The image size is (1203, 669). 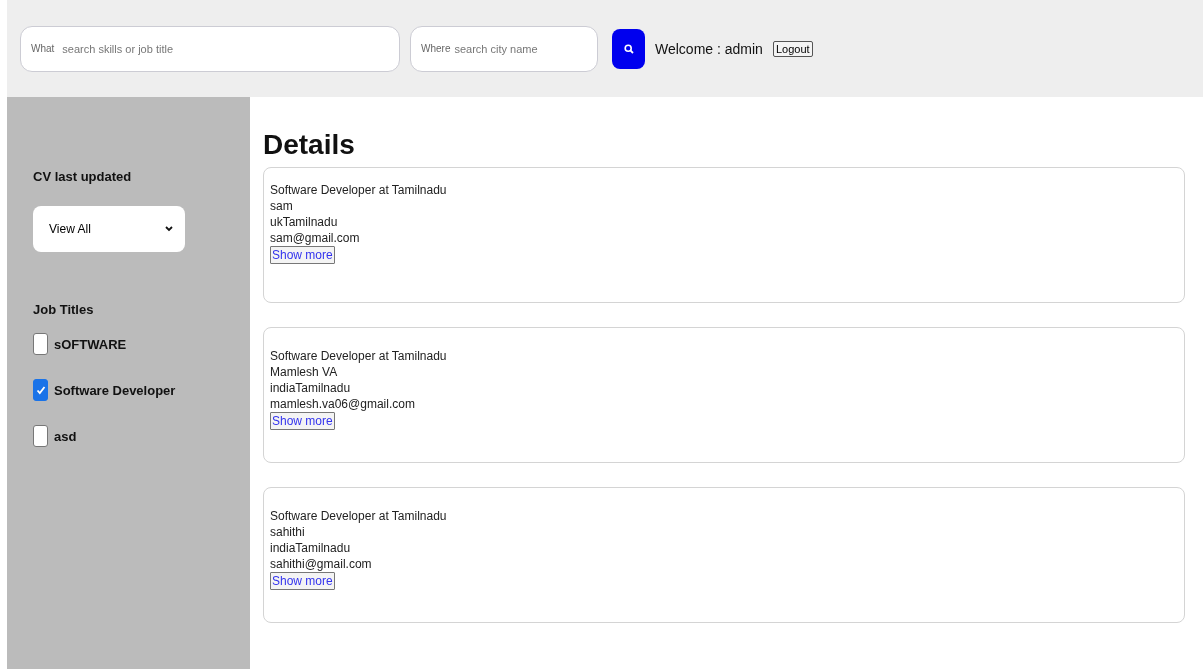 I want to click on search-button, so click(x=628, y=48).